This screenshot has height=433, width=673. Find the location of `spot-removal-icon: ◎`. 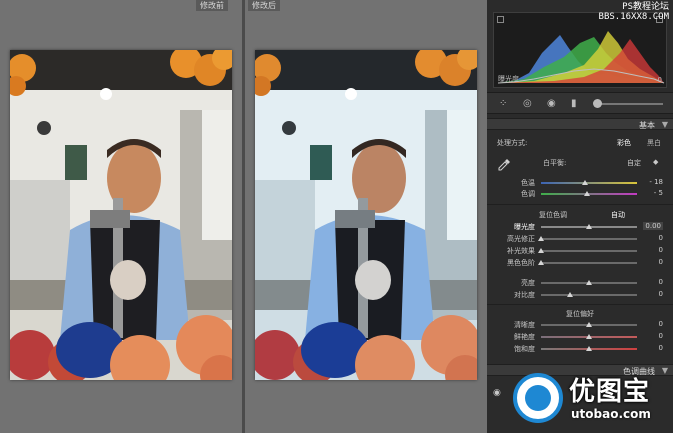

spot-removal-icon: ◎ is located at coordinates (527, 104).